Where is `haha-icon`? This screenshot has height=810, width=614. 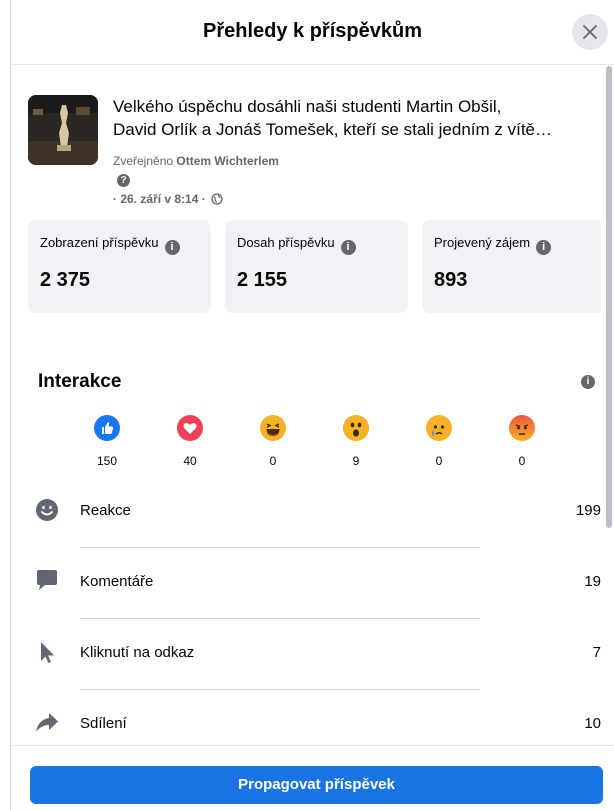
haha-icon is located at coordinates (273, 428).